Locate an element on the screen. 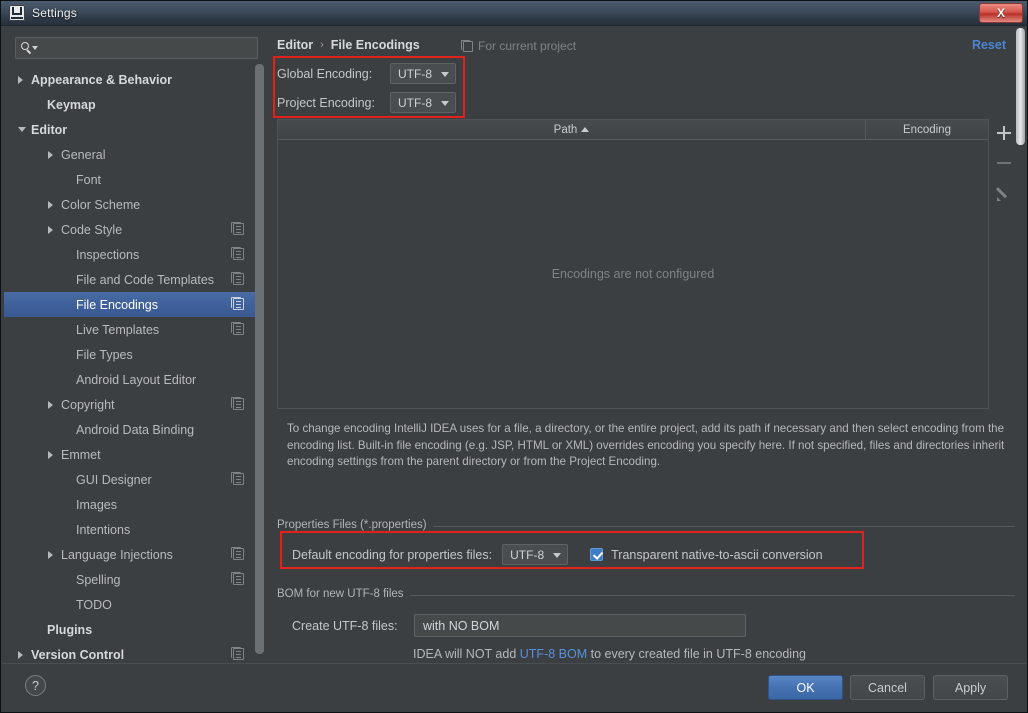  bom-note-suffix: to every created file in UTF-8 encoding is located at coordinates (696, 654).